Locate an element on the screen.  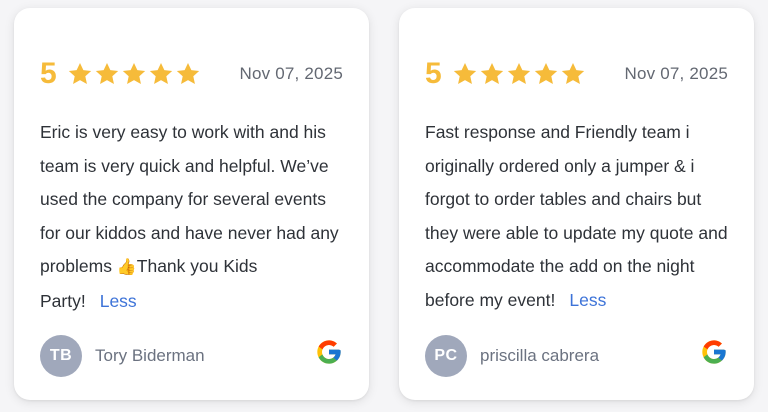
author-row: TB Tory Biderman is located at coordinates (191, 356).